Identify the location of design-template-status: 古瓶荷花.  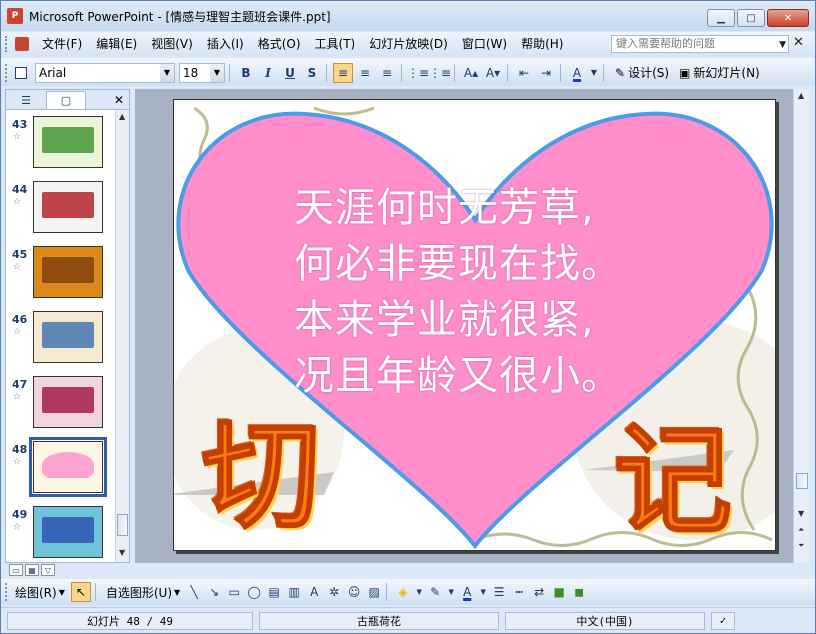
(379, 620).